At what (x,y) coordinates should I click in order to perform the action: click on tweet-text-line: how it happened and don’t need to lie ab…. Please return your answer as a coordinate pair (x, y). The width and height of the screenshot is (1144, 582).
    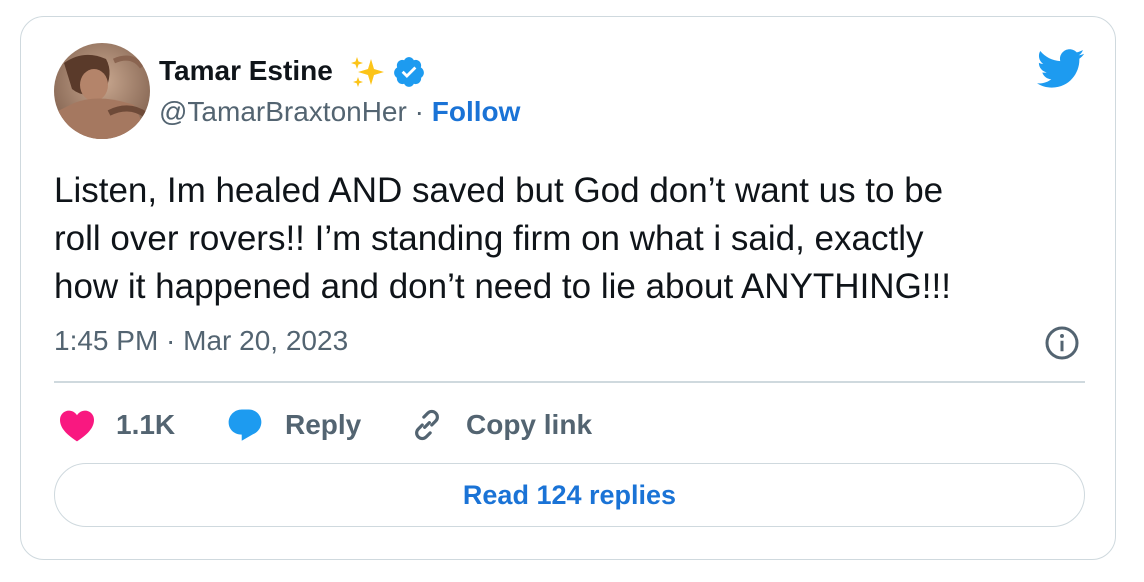
    Looking at the image, I should click on (502, 286).